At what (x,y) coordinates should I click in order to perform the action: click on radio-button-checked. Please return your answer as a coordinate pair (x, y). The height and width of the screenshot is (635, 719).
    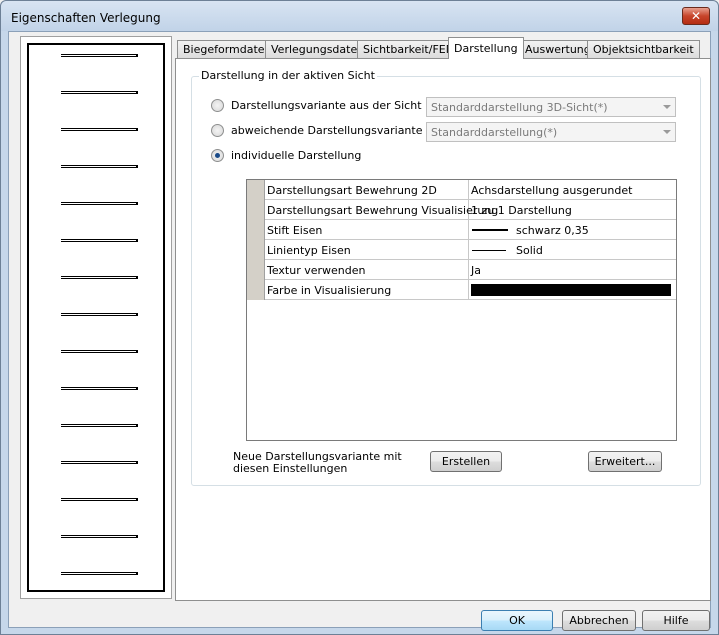
    Looking at the image, I should click on (217, 155).